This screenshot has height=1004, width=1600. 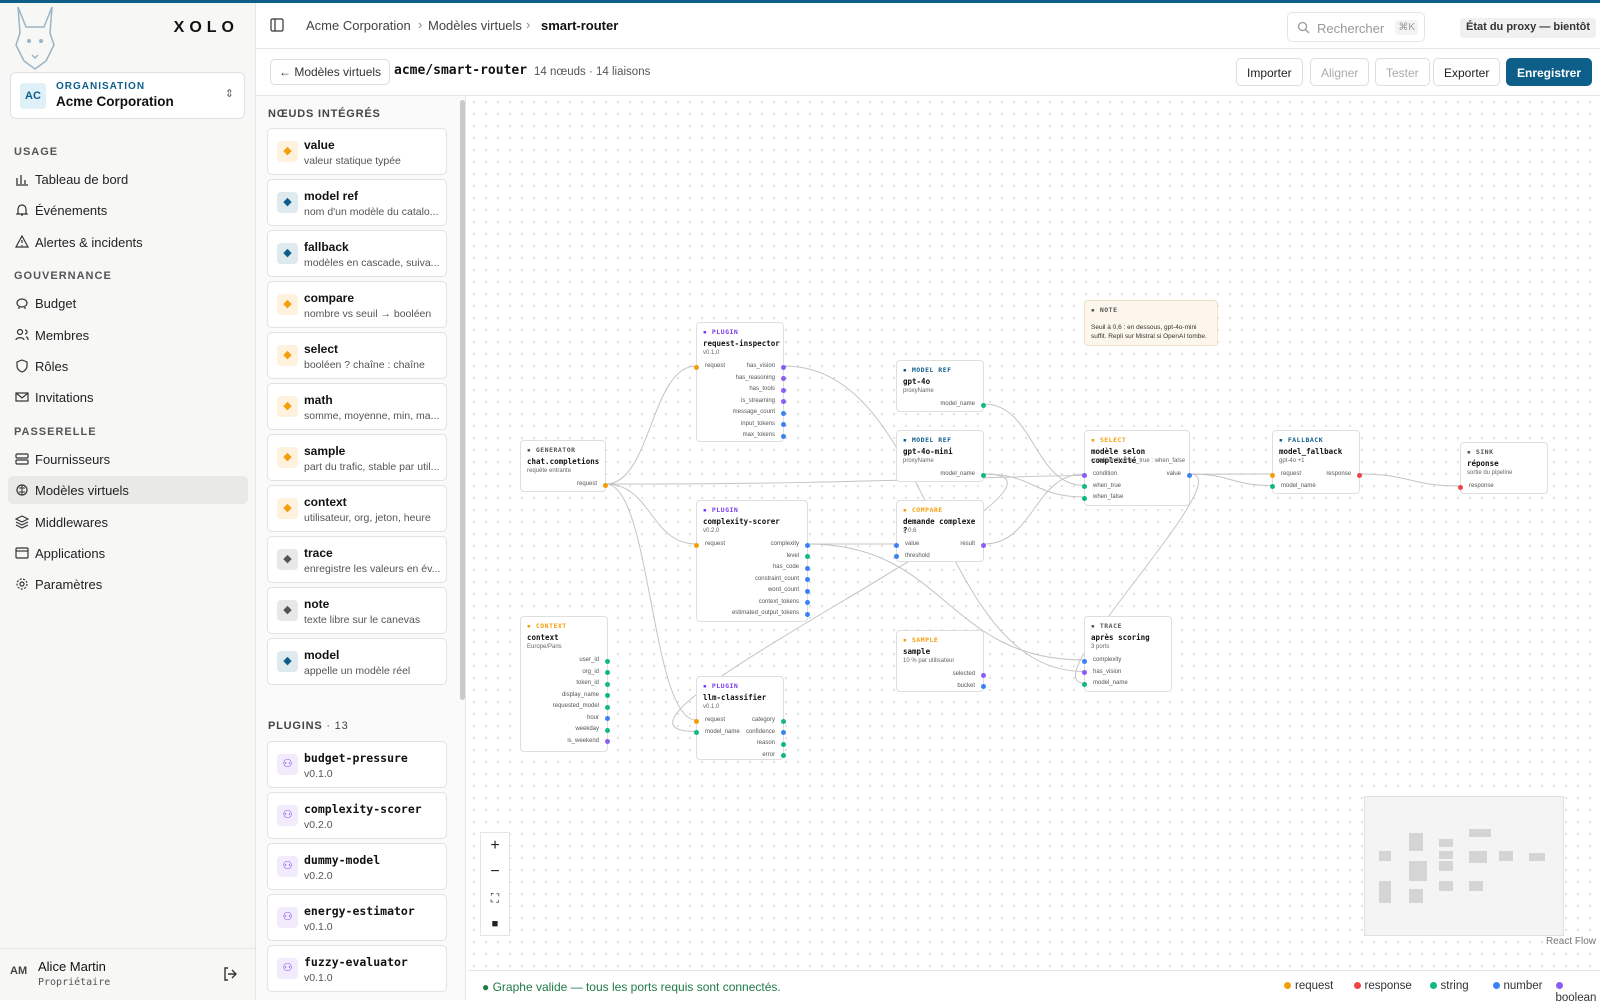 What do you see at coordinates (475, 25) in the screenshot?
I see `breadcrumb-virtual-models: Modèles virtuels` at bounding box center [475, 25].